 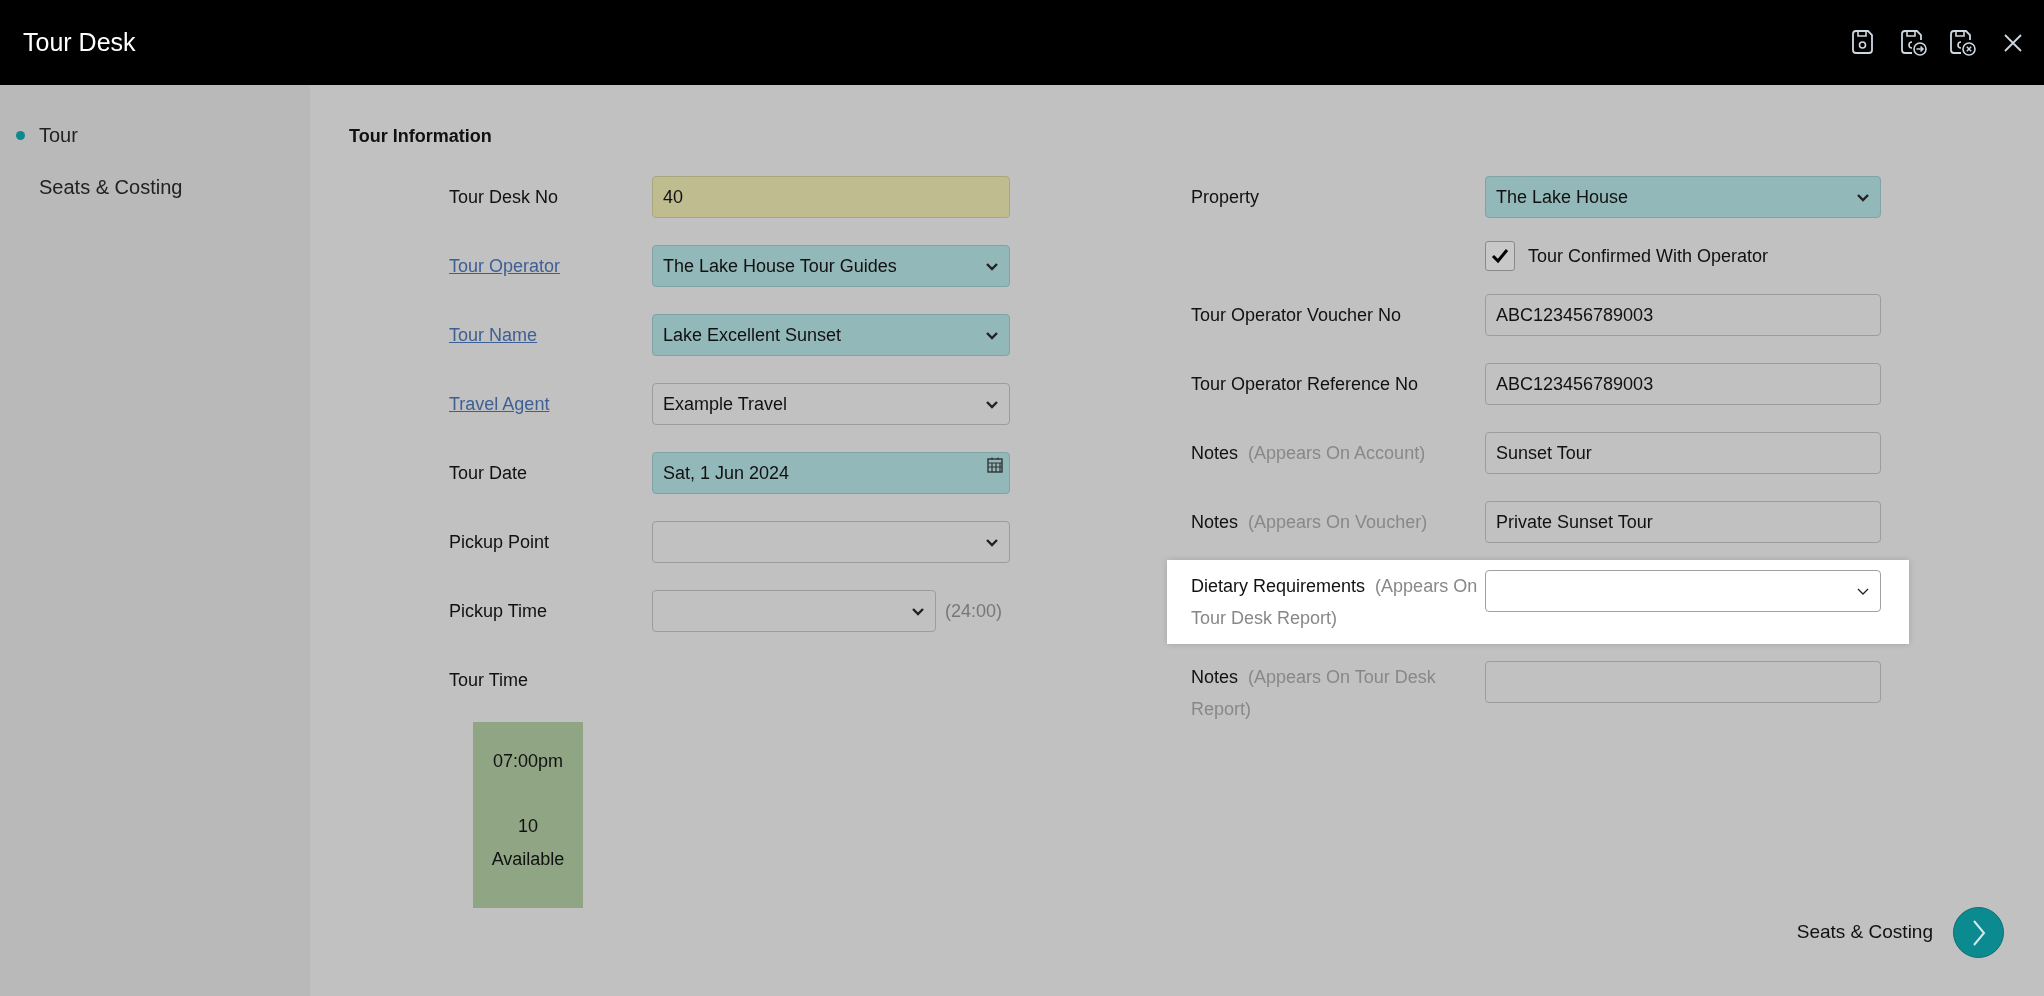 What do you see at coordinates (420, 136) in the screenshot?
I see `section-title: Tour Information` at bounding box center [420, 136].